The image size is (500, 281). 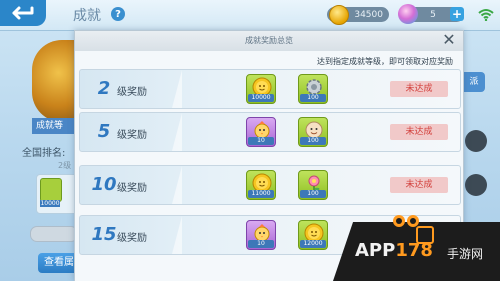 I want to click on reward-row: 5 级奖励 10 100 未达成, so click(x=270, y=132).